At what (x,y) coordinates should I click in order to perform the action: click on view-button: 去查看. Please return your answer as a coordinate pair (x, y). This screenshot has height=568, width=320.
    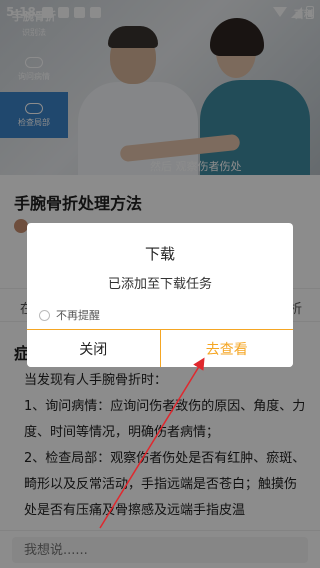
    Looking at the image, I should click on (226, 348).